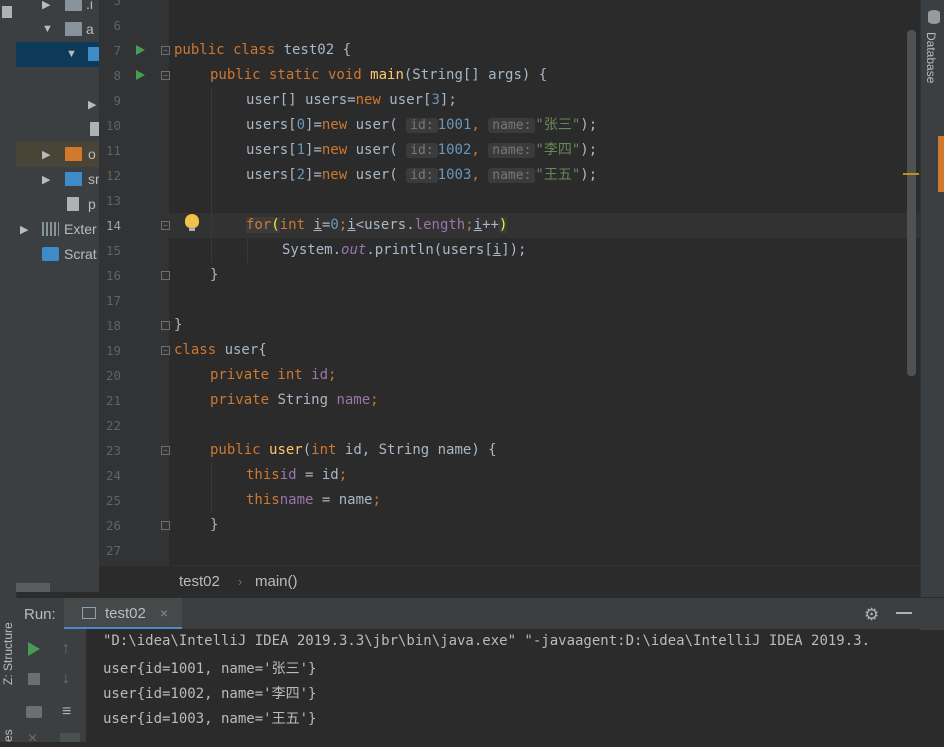 The image size is (944, 747). Describe the element at coordinates (210, 719) in the screenshot. I see `console-line: user{id=1003, name='王五'}` at that location.